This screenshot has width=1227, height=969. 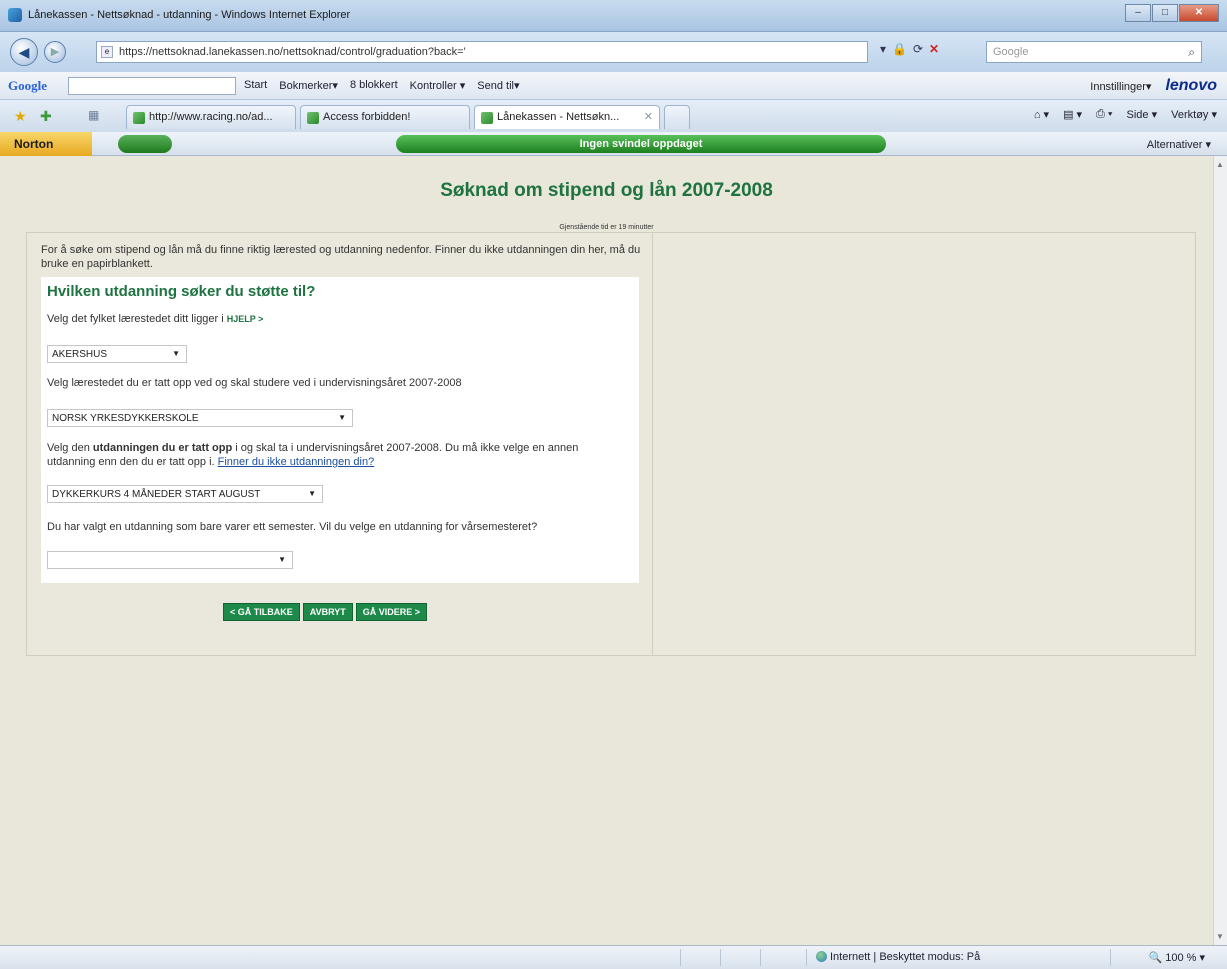 I want to click on new-tab-button, so click(x=677, y=117).